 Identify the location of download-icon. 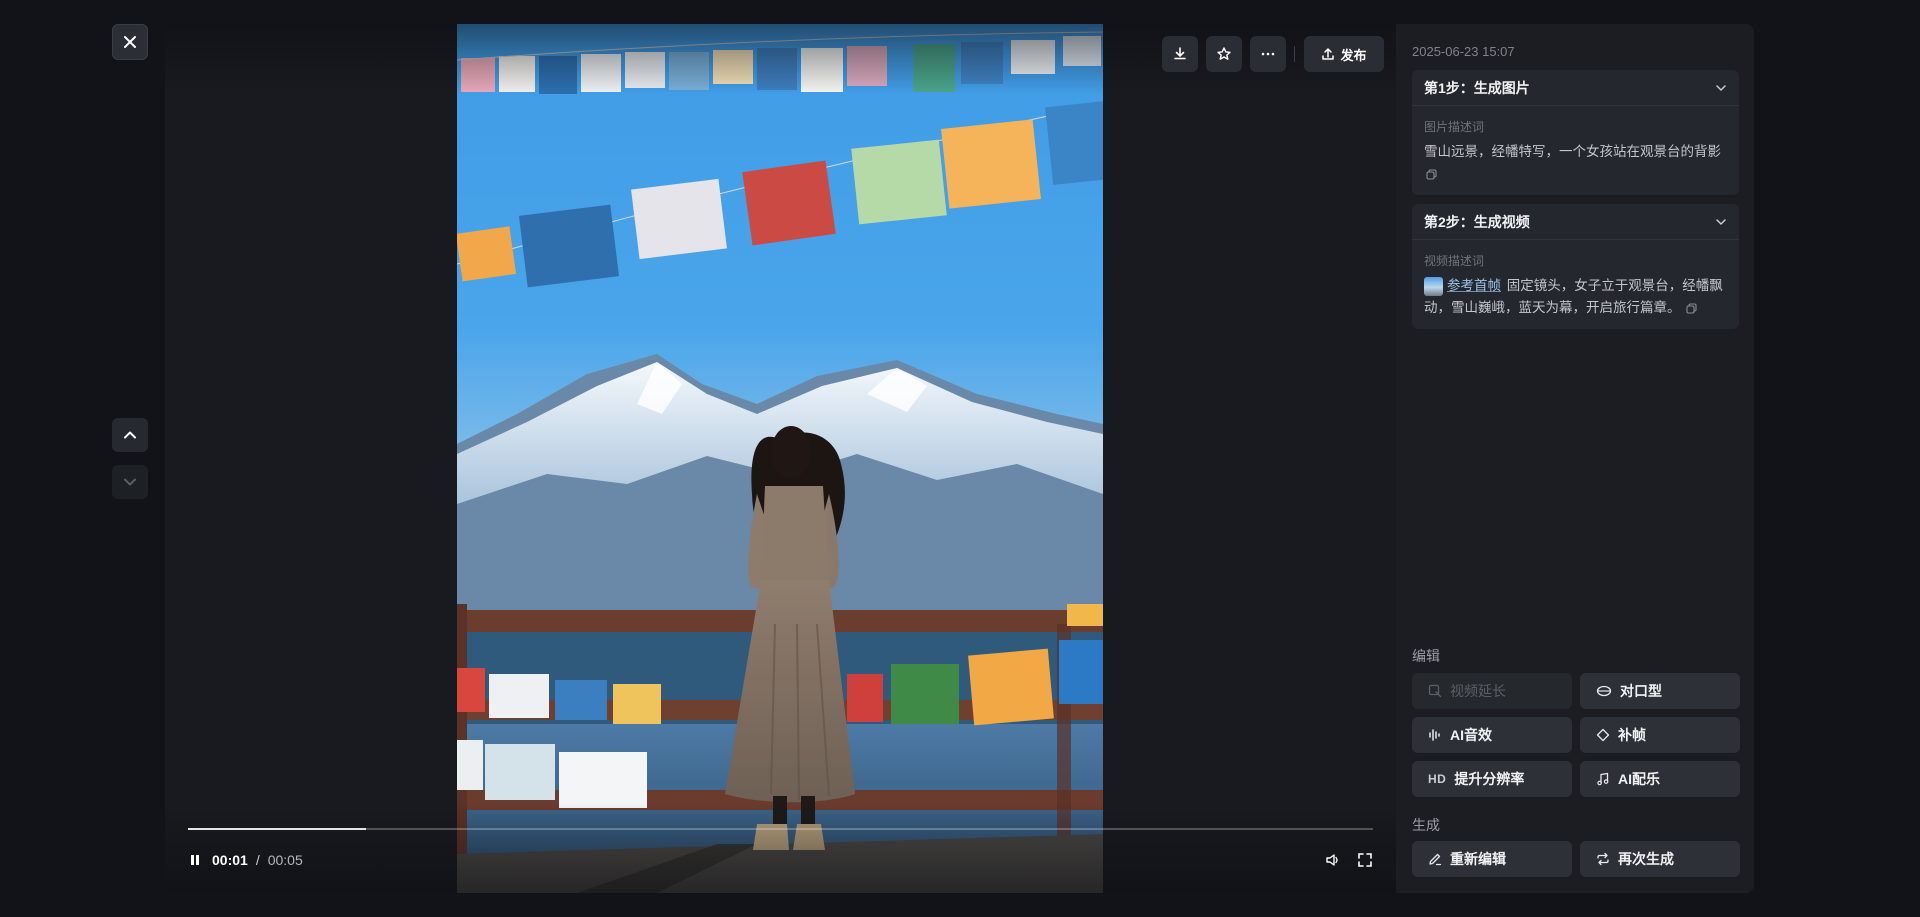
(1180, 53).